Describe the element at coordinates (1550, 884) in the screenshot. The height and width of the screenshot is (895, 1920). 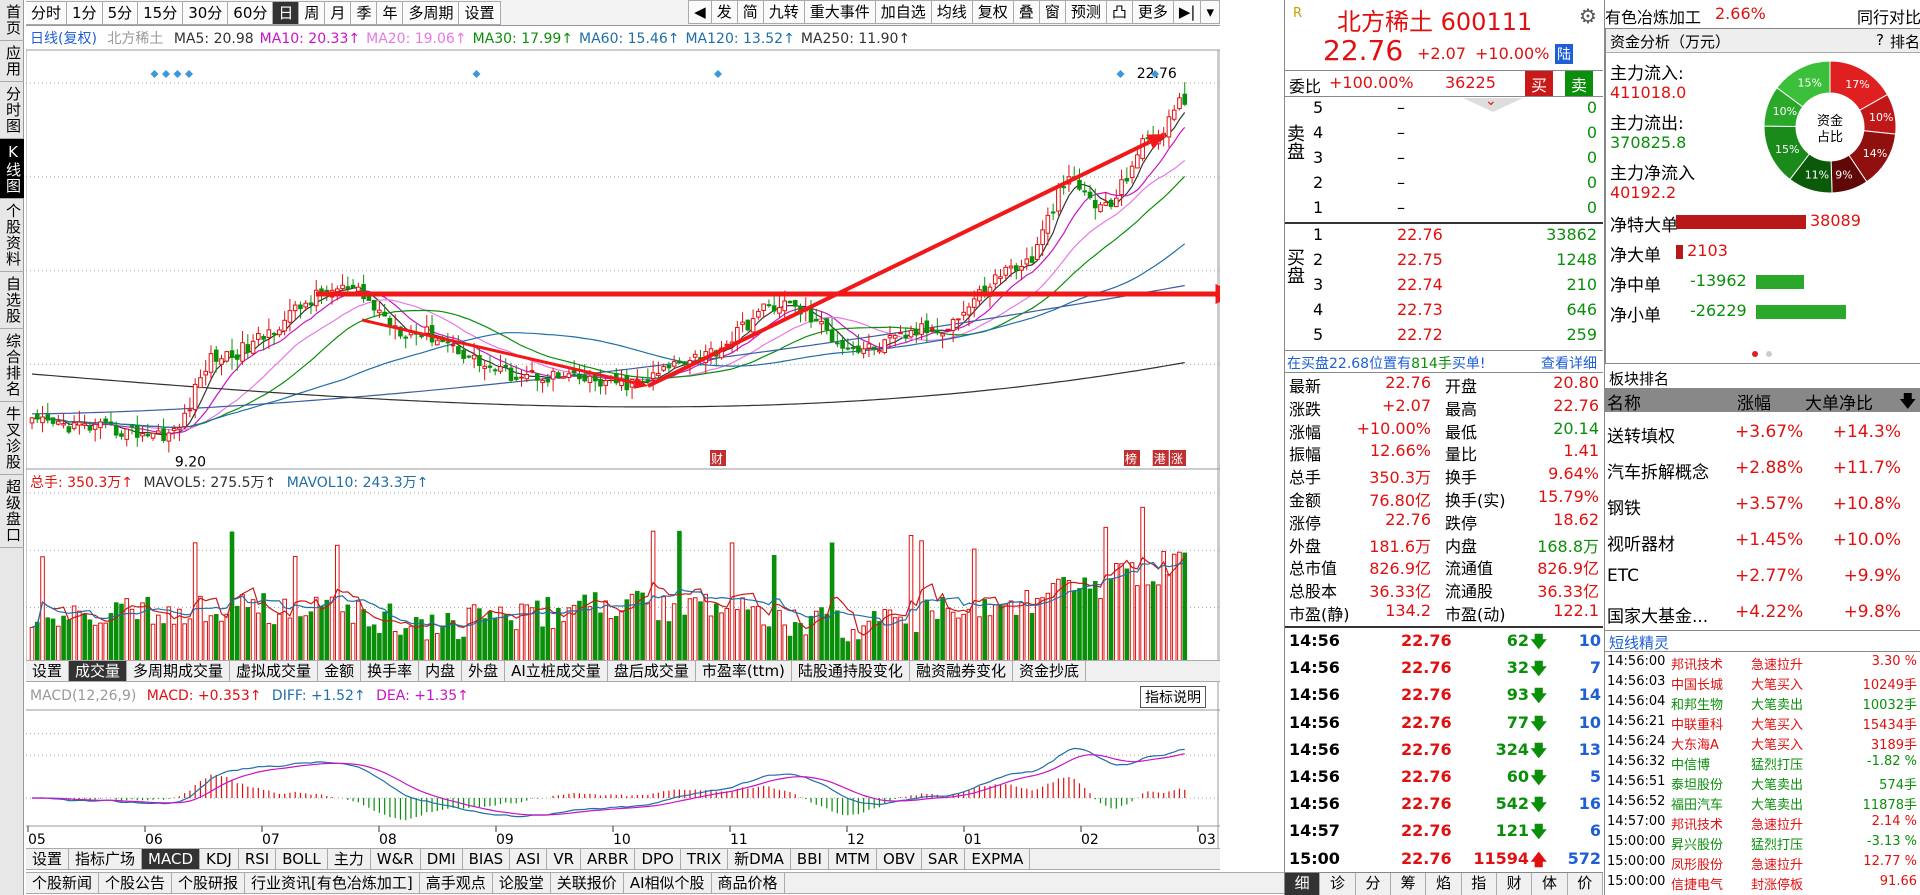
I see `quote-tab-7: 体` at that location.